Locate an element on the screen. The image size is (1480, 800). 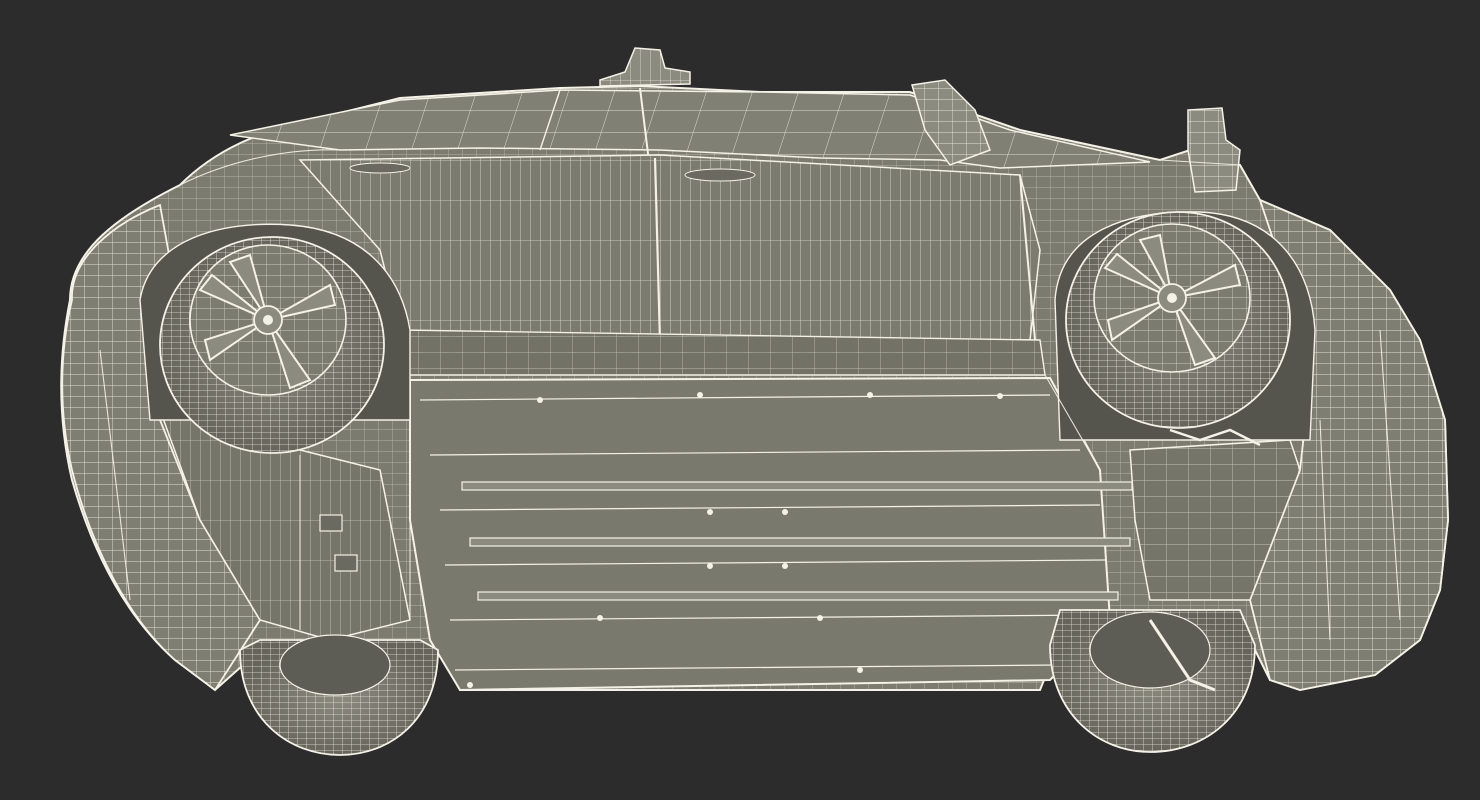
side-body is located at coordinates (672, 265).